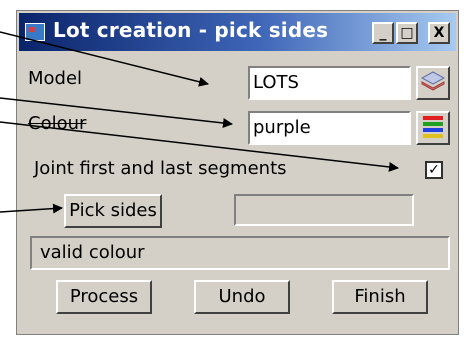  Describe the element at coordinates (324, 210) in the screenshot. I see `pick-sides-field` at that location.